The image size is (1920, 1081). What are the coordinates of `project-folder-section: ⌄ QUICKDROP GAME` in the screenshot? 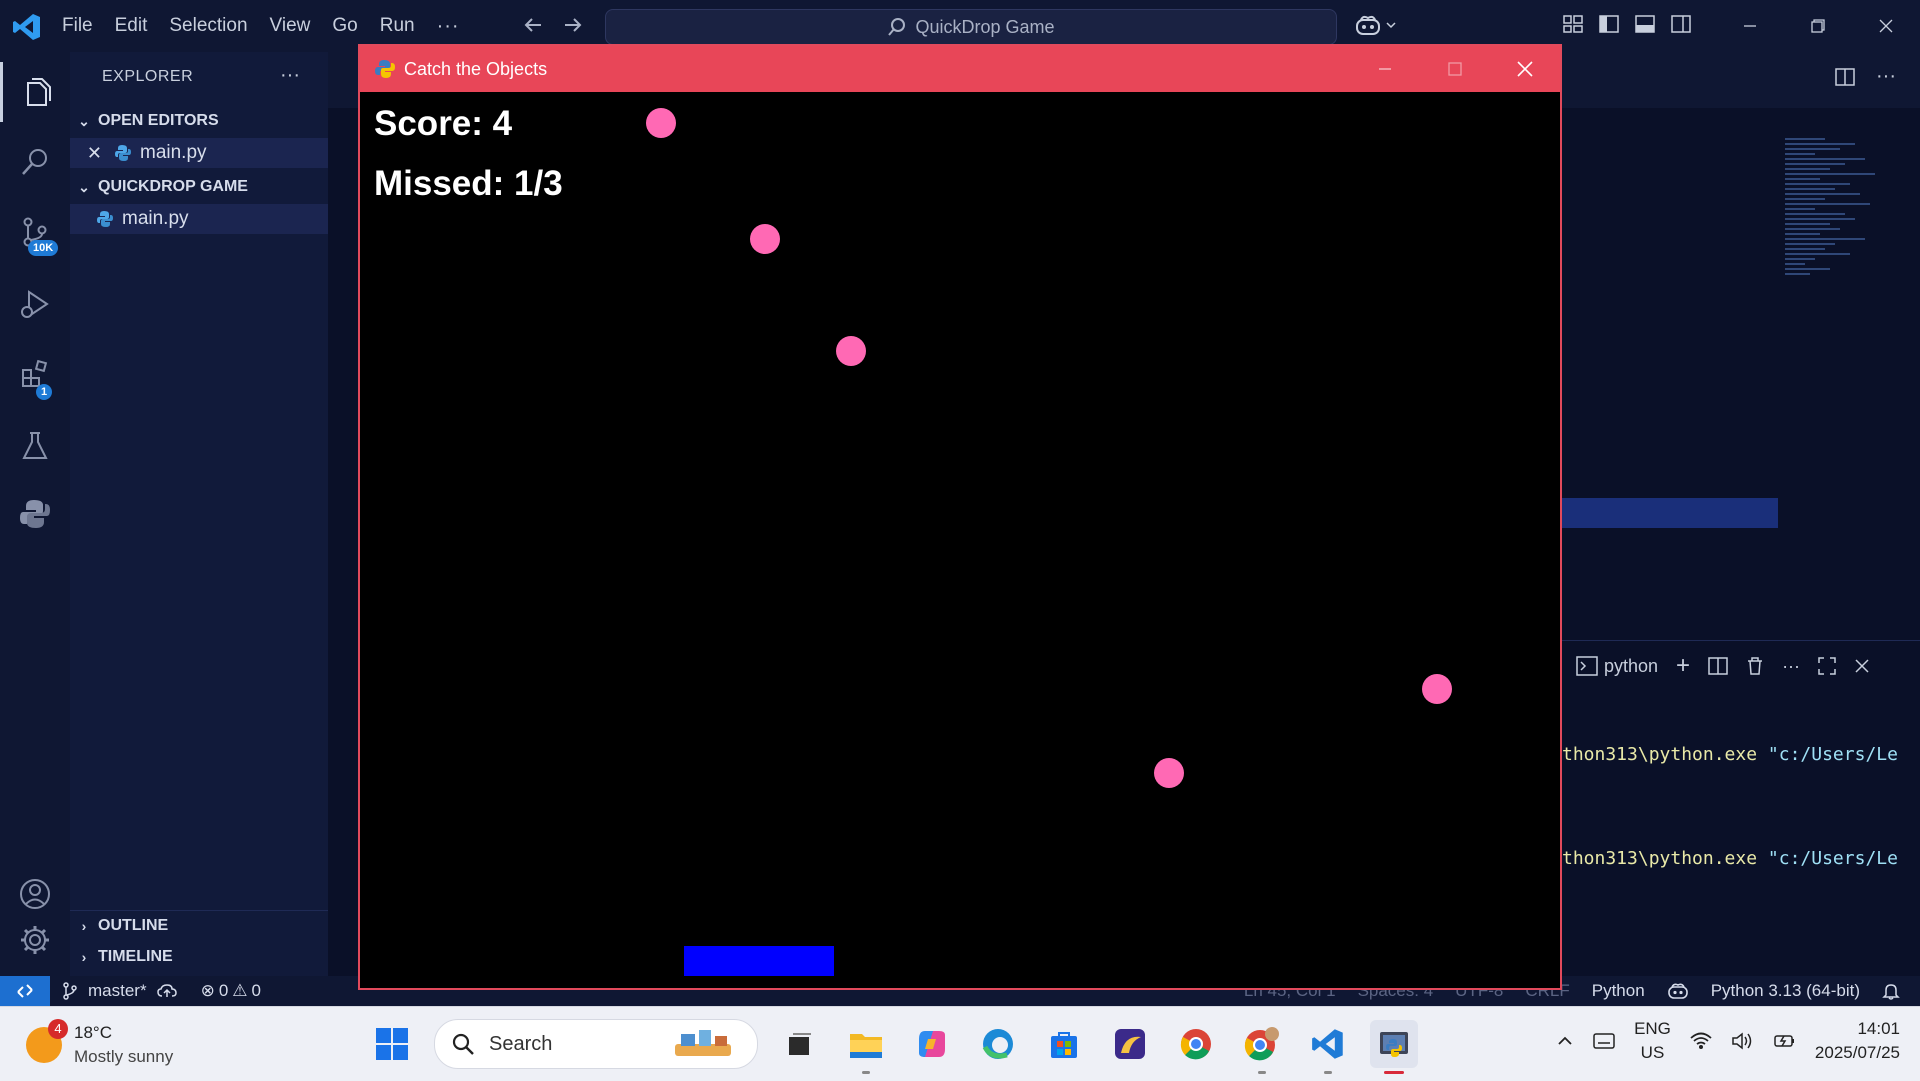 It's located at (199, 187).